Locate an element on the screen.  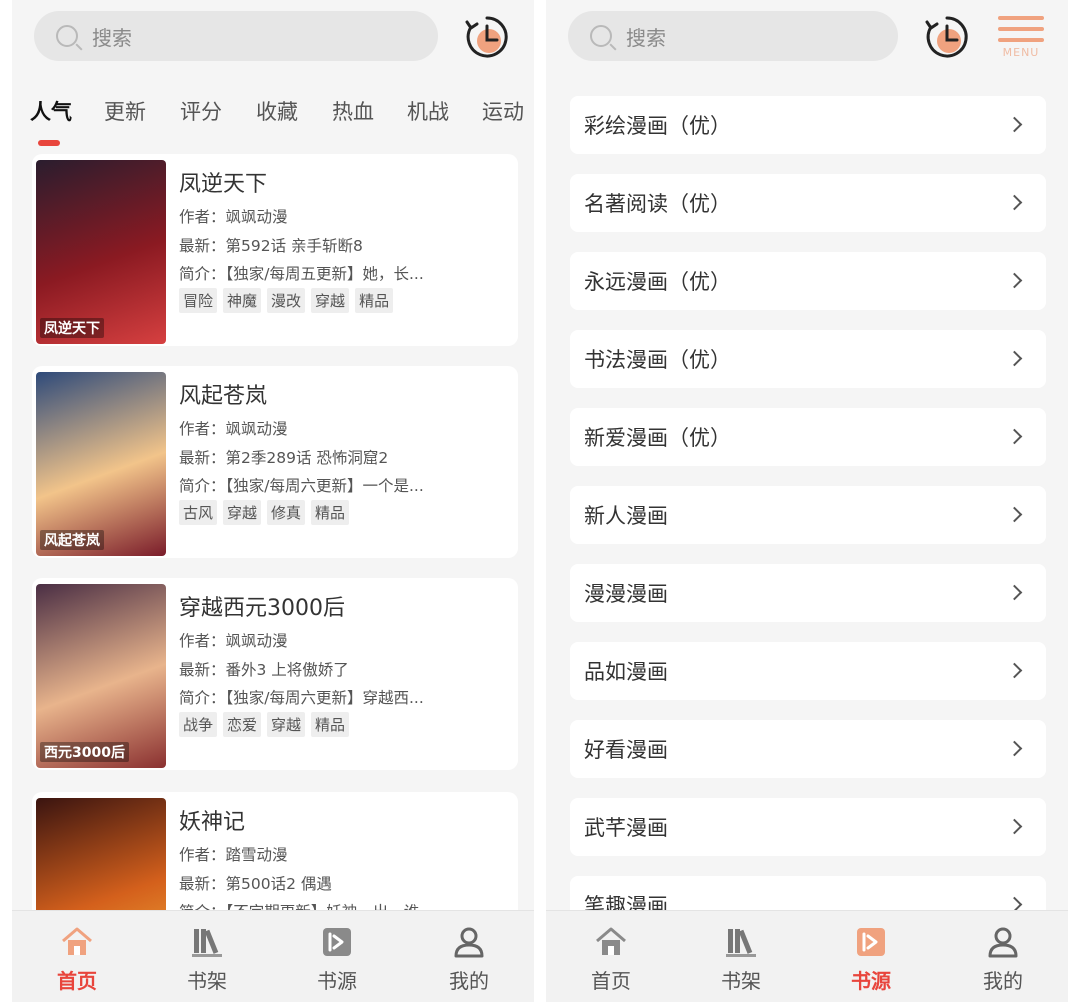
cover-title-art: 风起苍岚 is located at coordinates (72, 540).